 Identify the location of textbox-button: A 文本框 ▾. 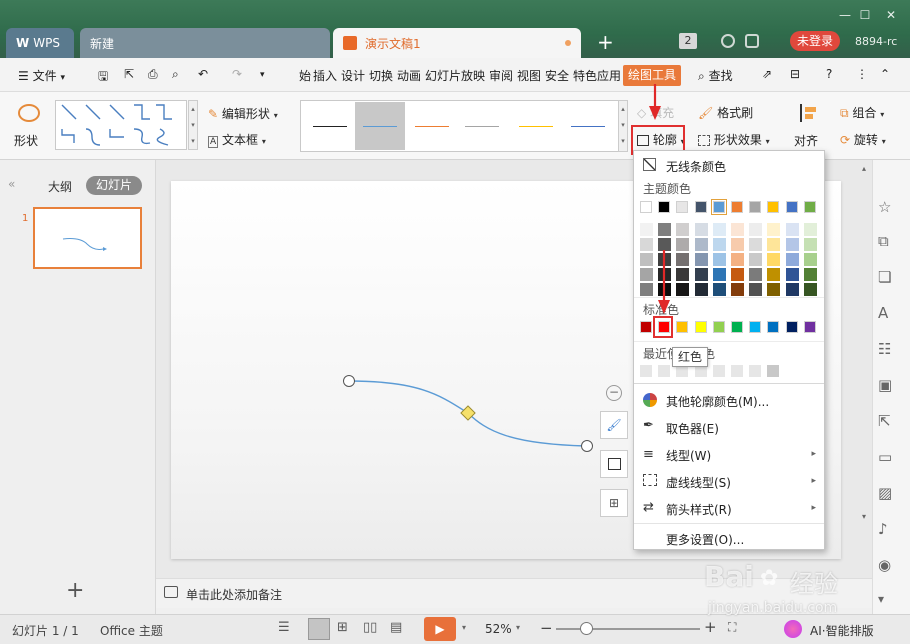
(237, 140).